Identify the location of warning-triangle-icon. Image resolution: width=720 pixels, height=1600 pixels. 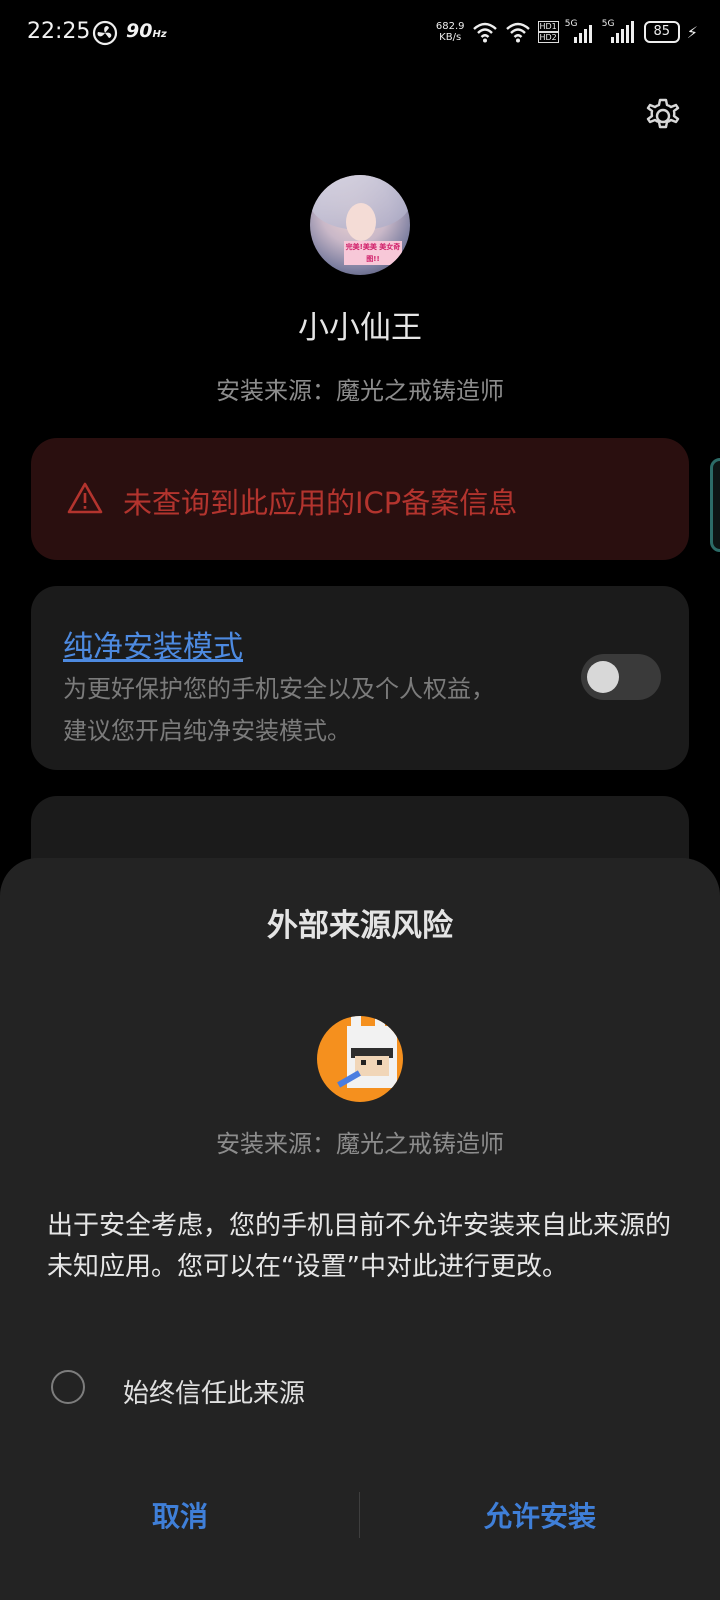
(85, 498).